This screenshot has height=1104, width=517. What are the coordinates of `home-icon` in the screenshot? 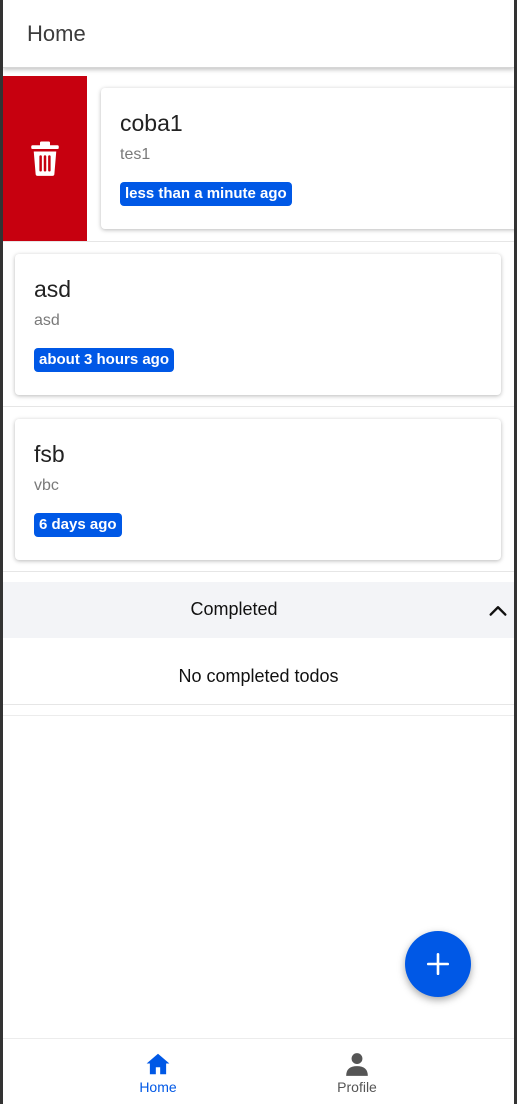 It's located at (158, 1064).